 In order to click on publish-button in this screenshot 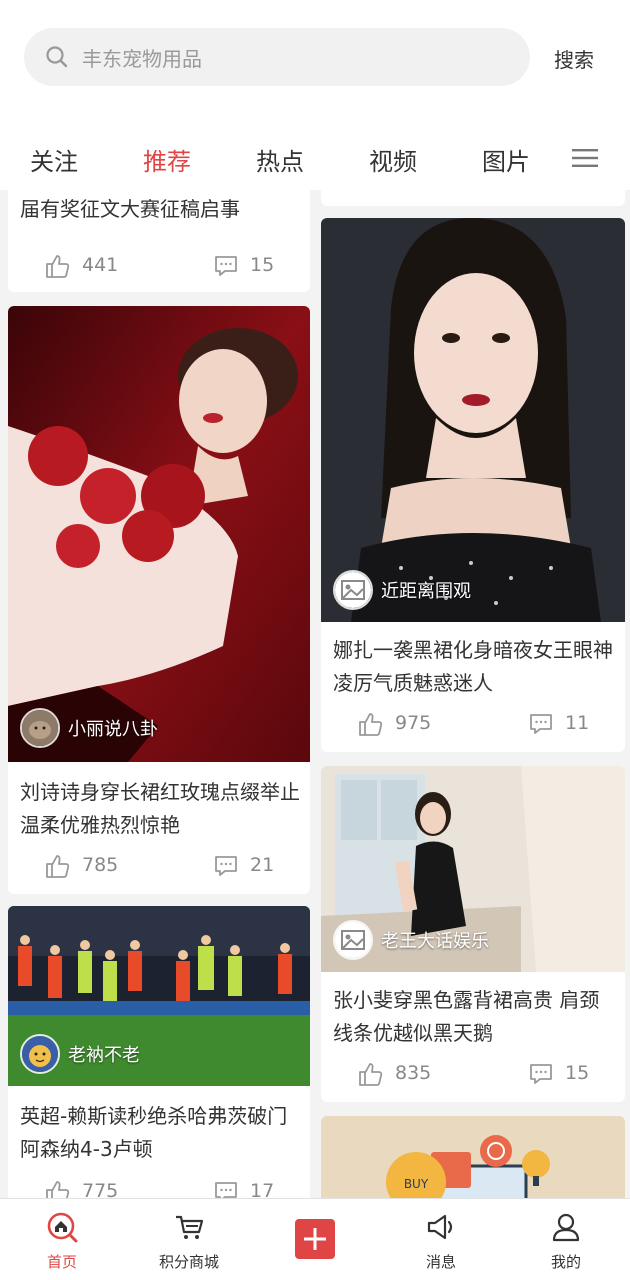, I will do `click(315, 1239)`.